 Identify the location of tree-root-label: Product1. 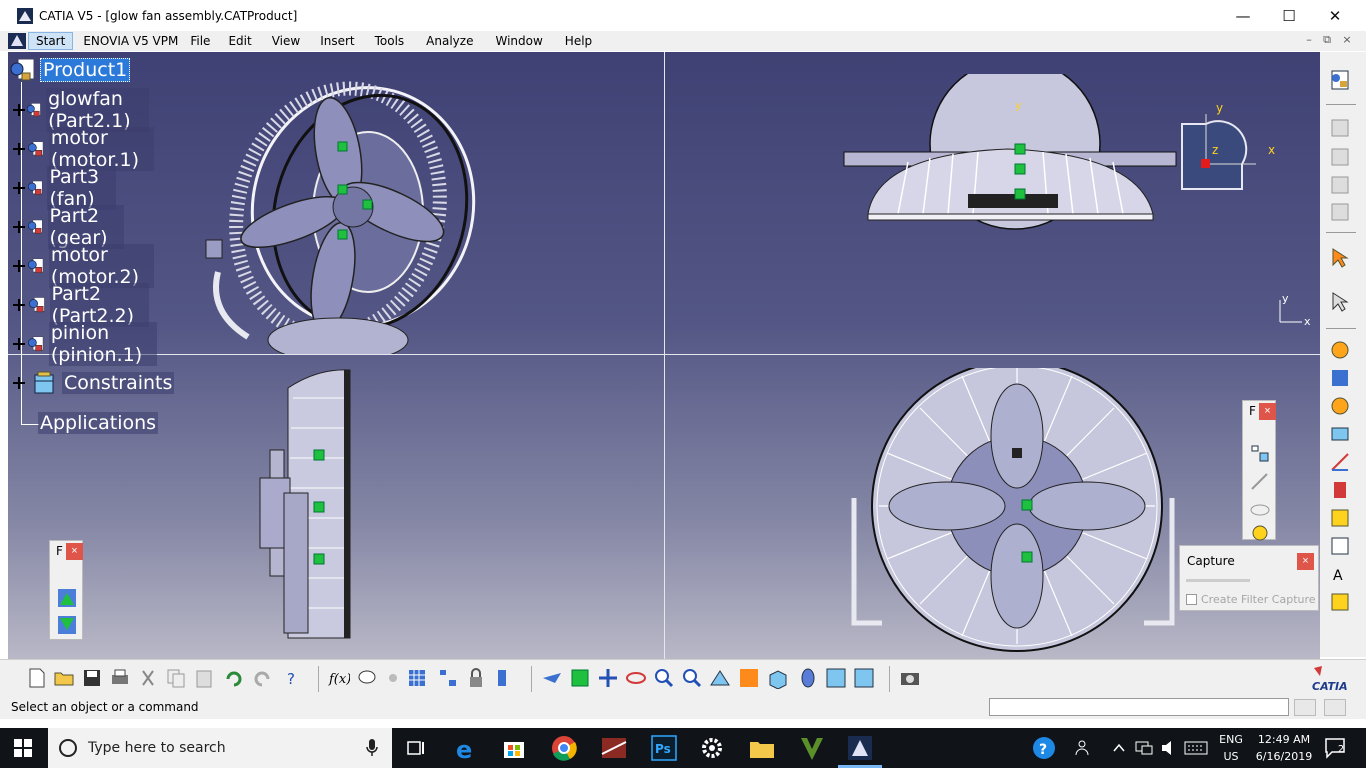
(85, 70).